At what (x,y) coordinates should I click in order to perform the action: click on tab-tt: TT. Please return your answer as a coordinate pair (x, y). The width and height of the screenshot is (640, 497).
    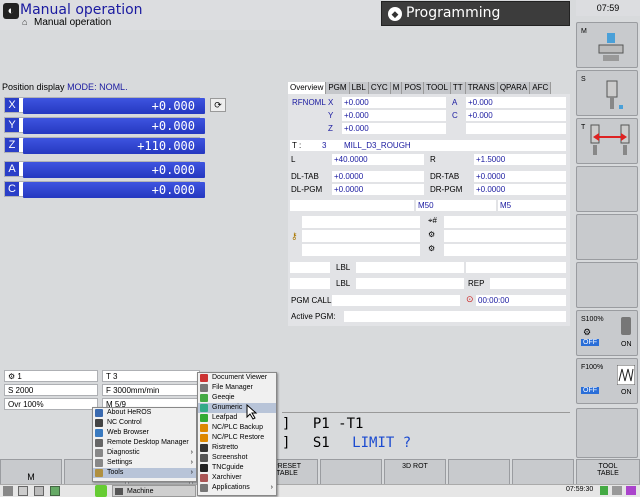
    Looking at the image, I should click on (458, 88).